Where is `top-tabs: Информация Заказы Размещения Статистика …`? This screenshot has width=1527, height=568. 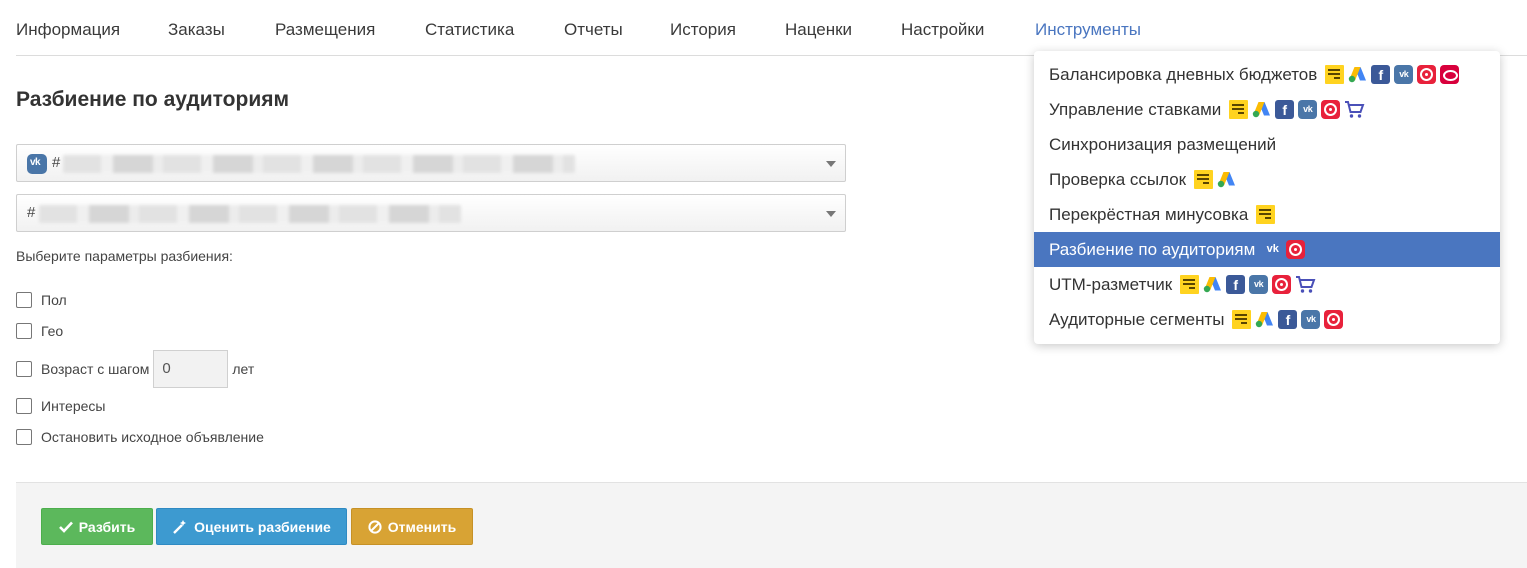
top-tabs: Информация Заказы Размещения Статистика … is located at coordinates (763, 28).